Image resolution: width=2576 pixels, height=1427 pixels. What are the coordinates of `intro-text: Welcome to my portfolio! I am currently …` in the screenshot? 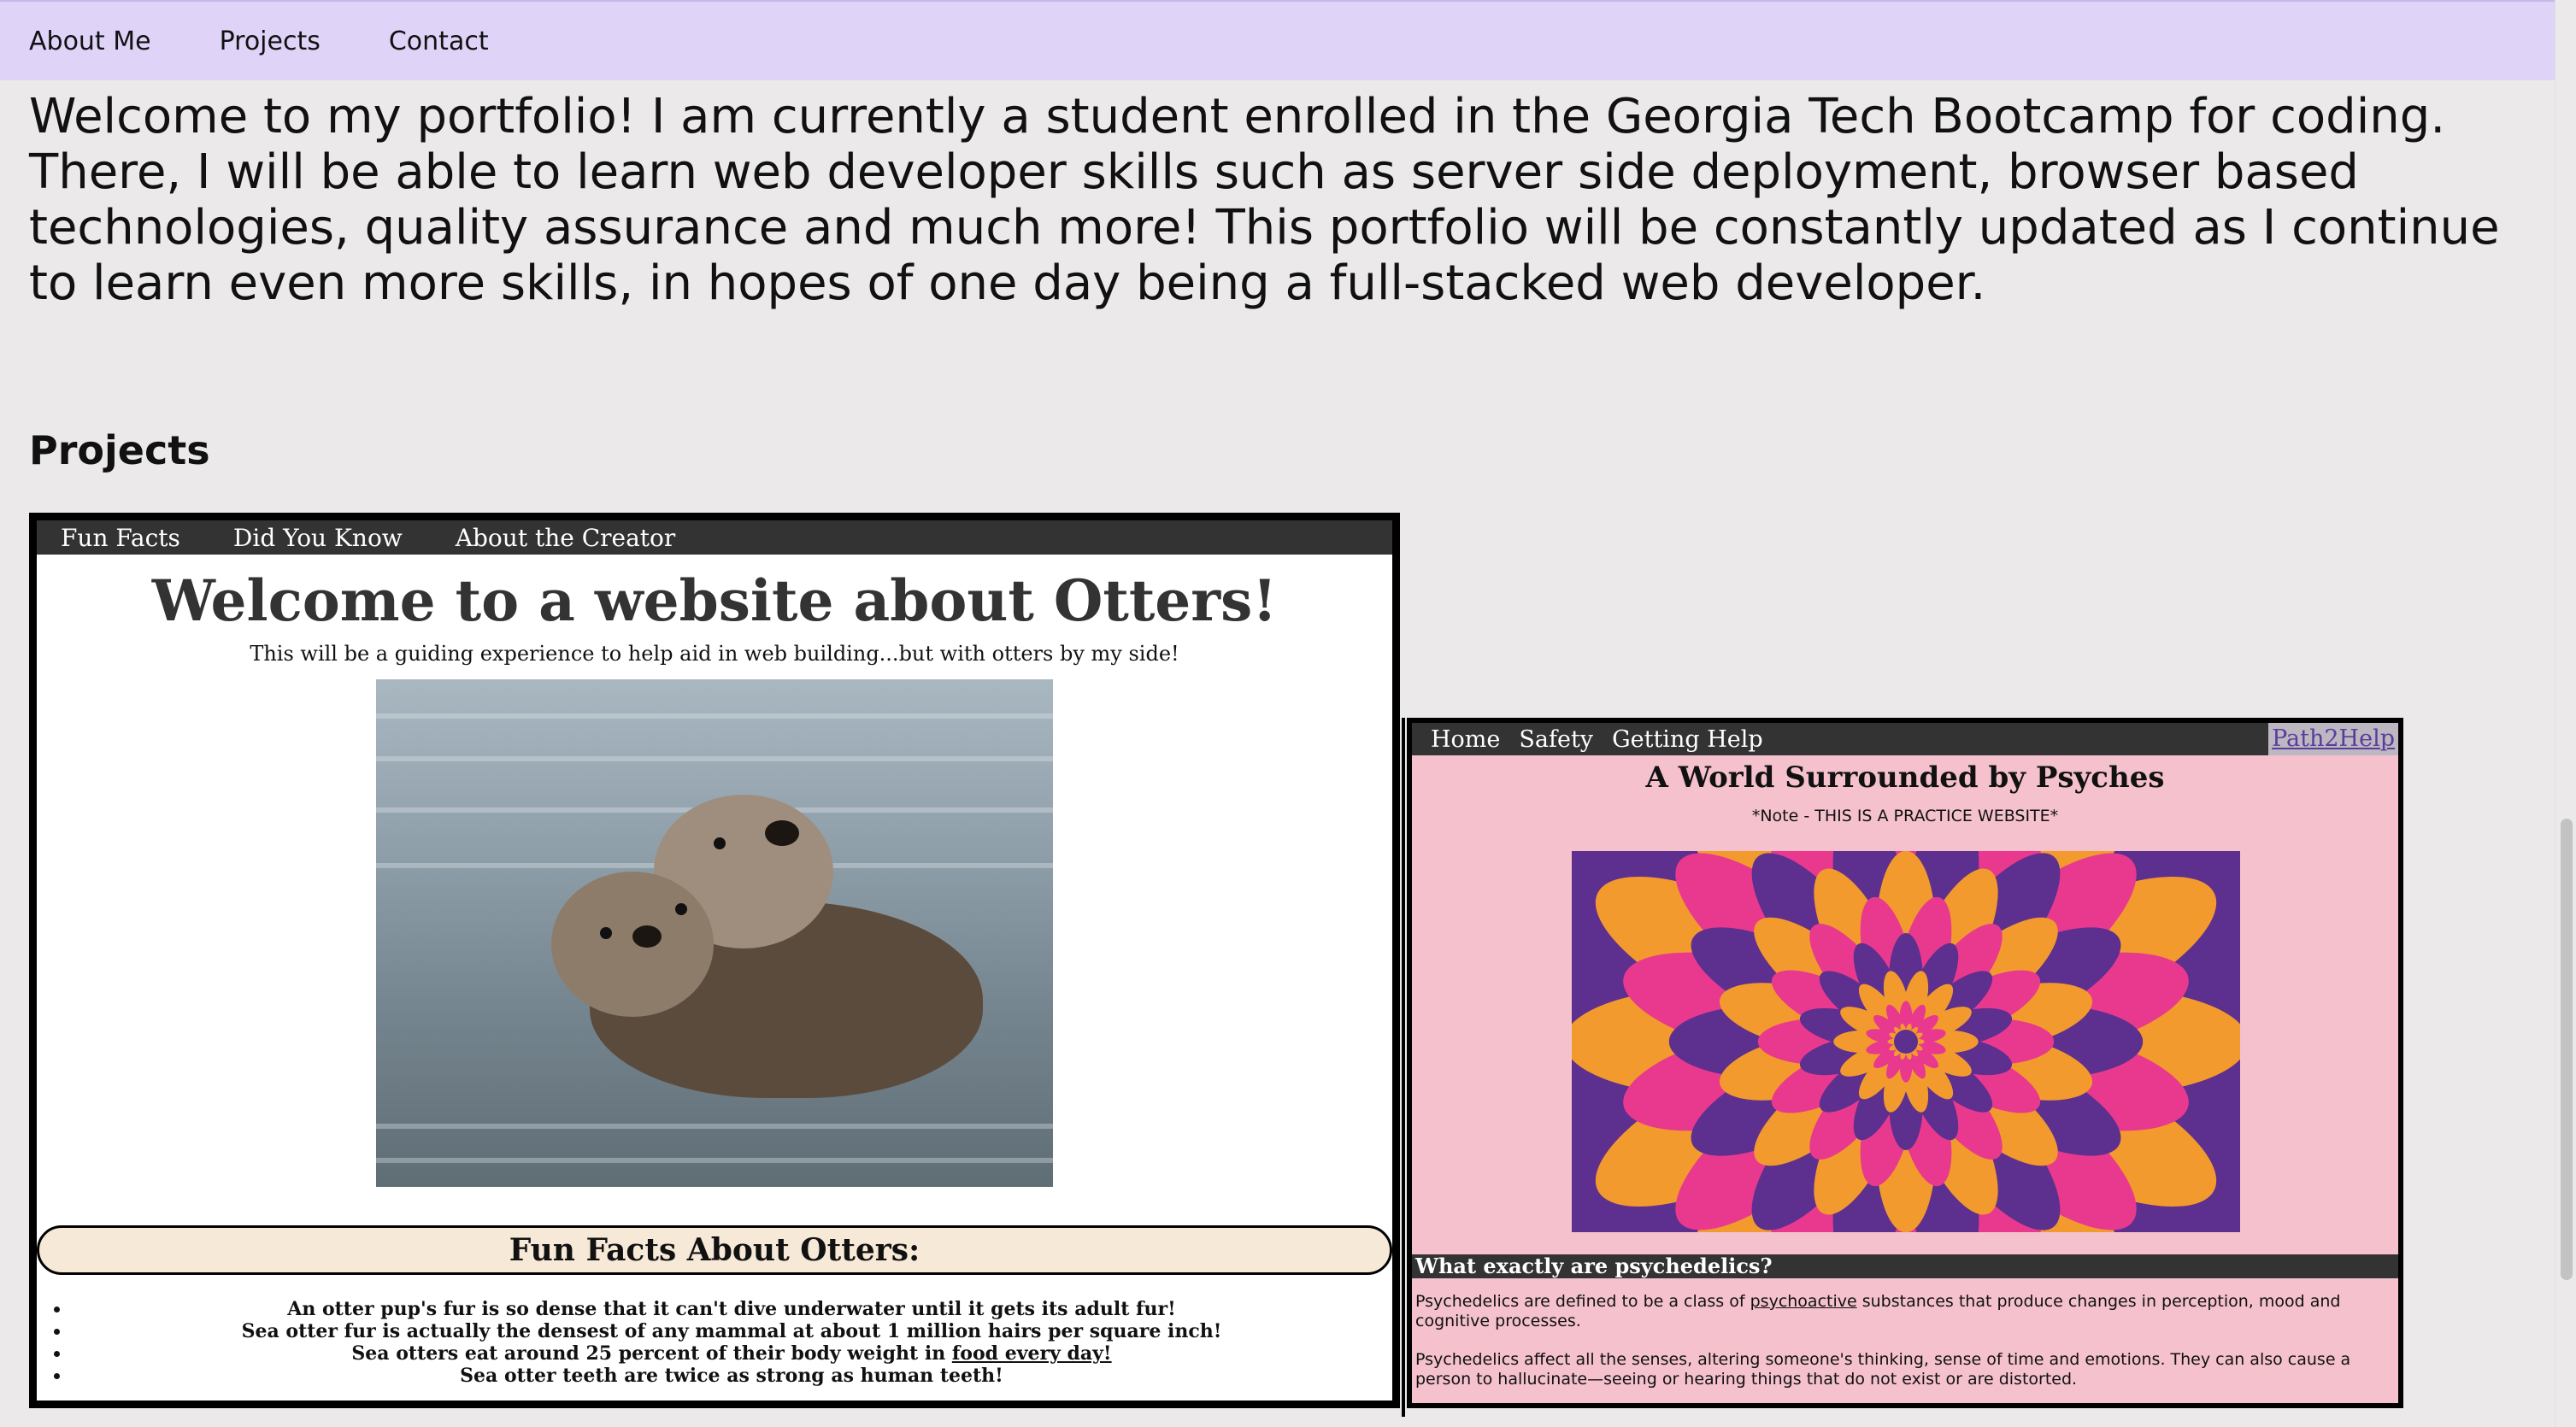 It's located at (1264, 200).